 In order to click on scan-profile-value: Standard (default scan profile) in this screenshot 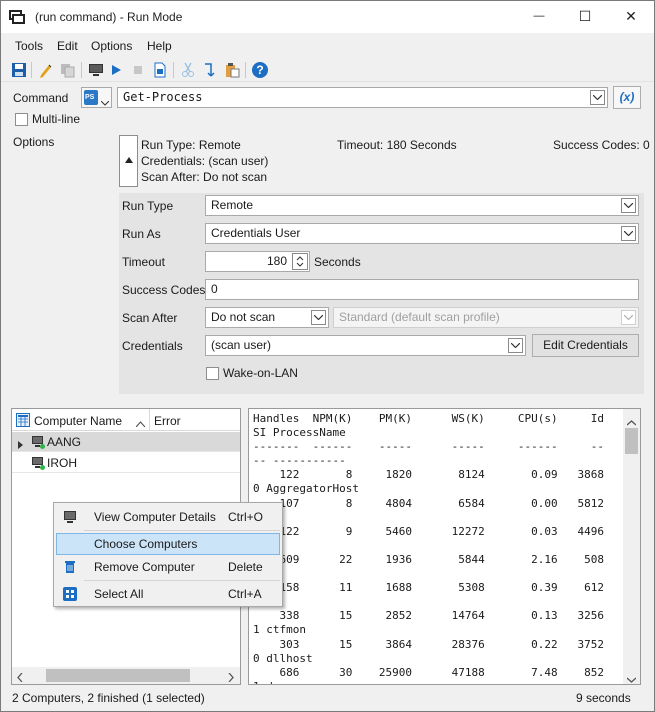, I will do `click(419, 317)`.